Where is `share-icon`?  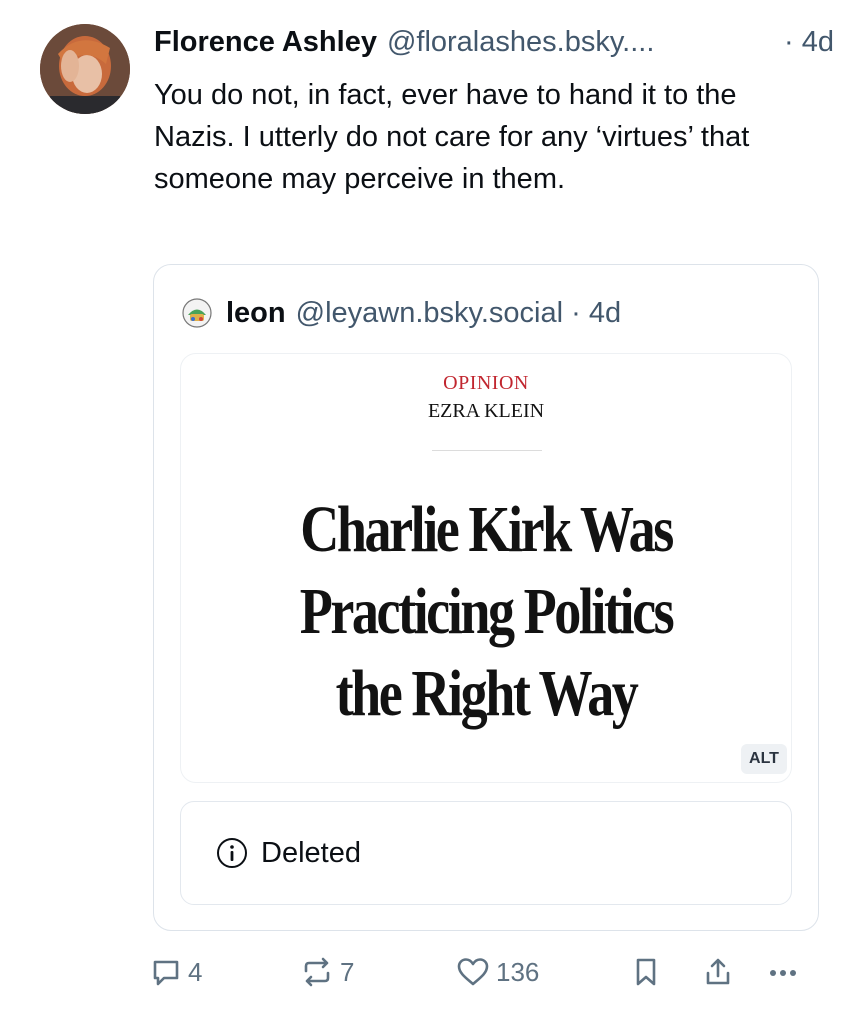
share-icon is located at coordinates (718, 971).